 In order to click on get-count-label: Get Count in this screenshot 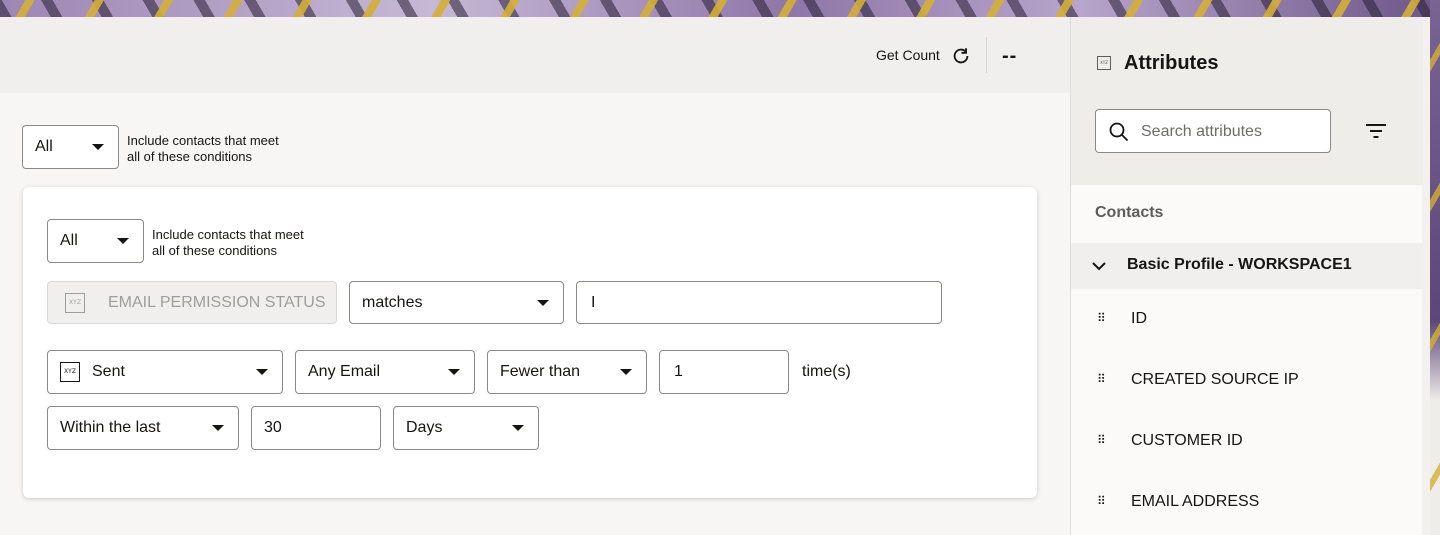, I will do `click(908, 55)`.